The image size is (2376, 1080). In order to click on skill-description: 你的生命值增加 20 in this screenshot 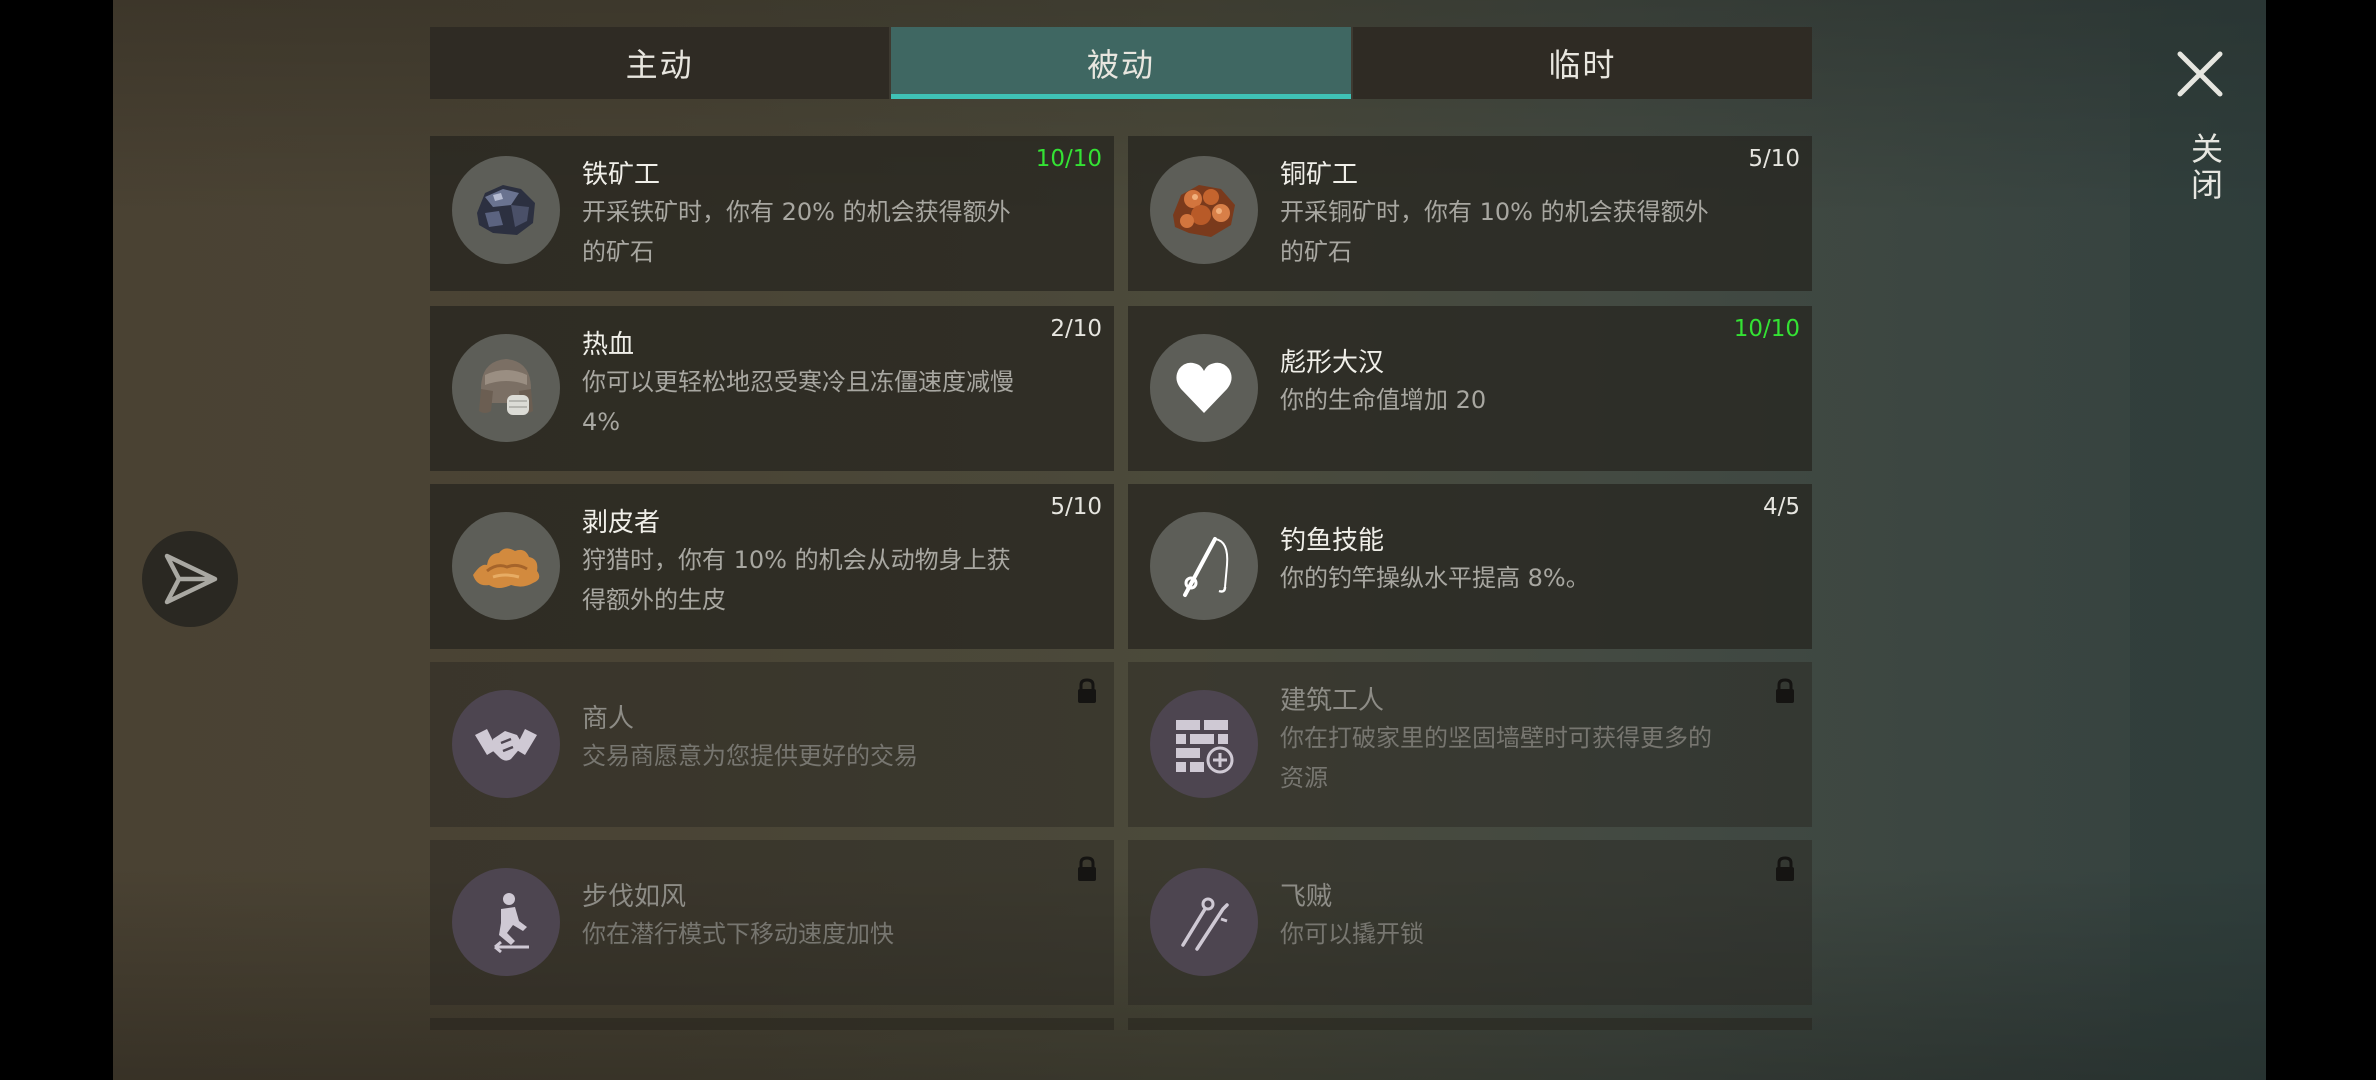, I will do `click(1383, 400)`.